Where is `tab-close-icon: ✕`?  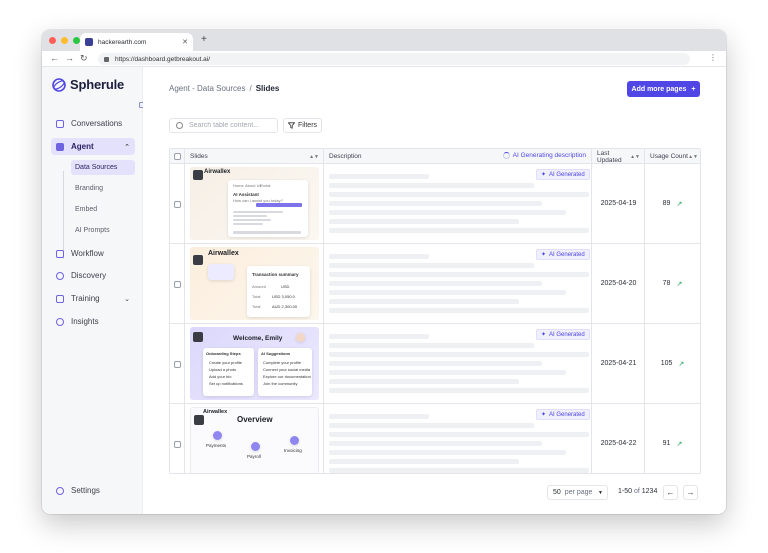 tab-close-icon: ✕ is located at coordinates (185, 42).